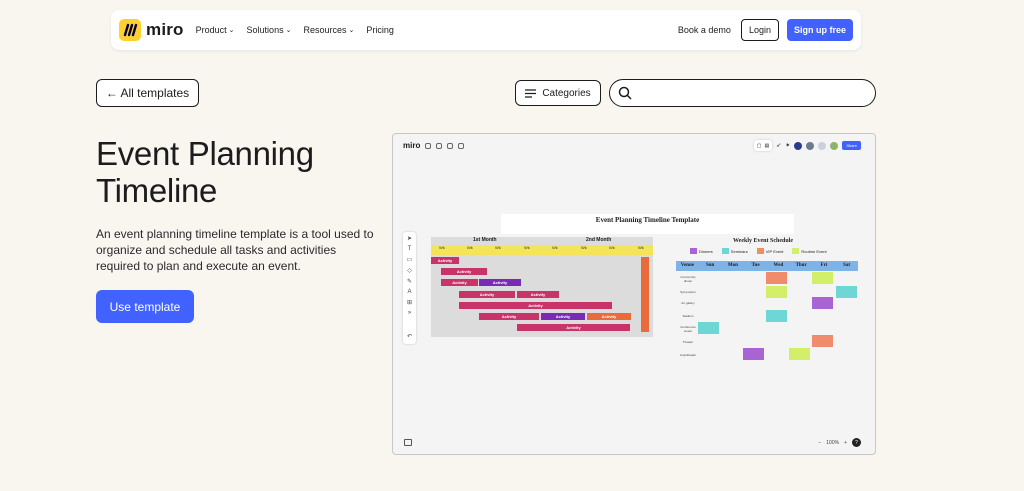  What do you see at coordinates (325, 30) in the screenshot?
I see `nav-resources-label: Resources` at bounding box center [325, 30].